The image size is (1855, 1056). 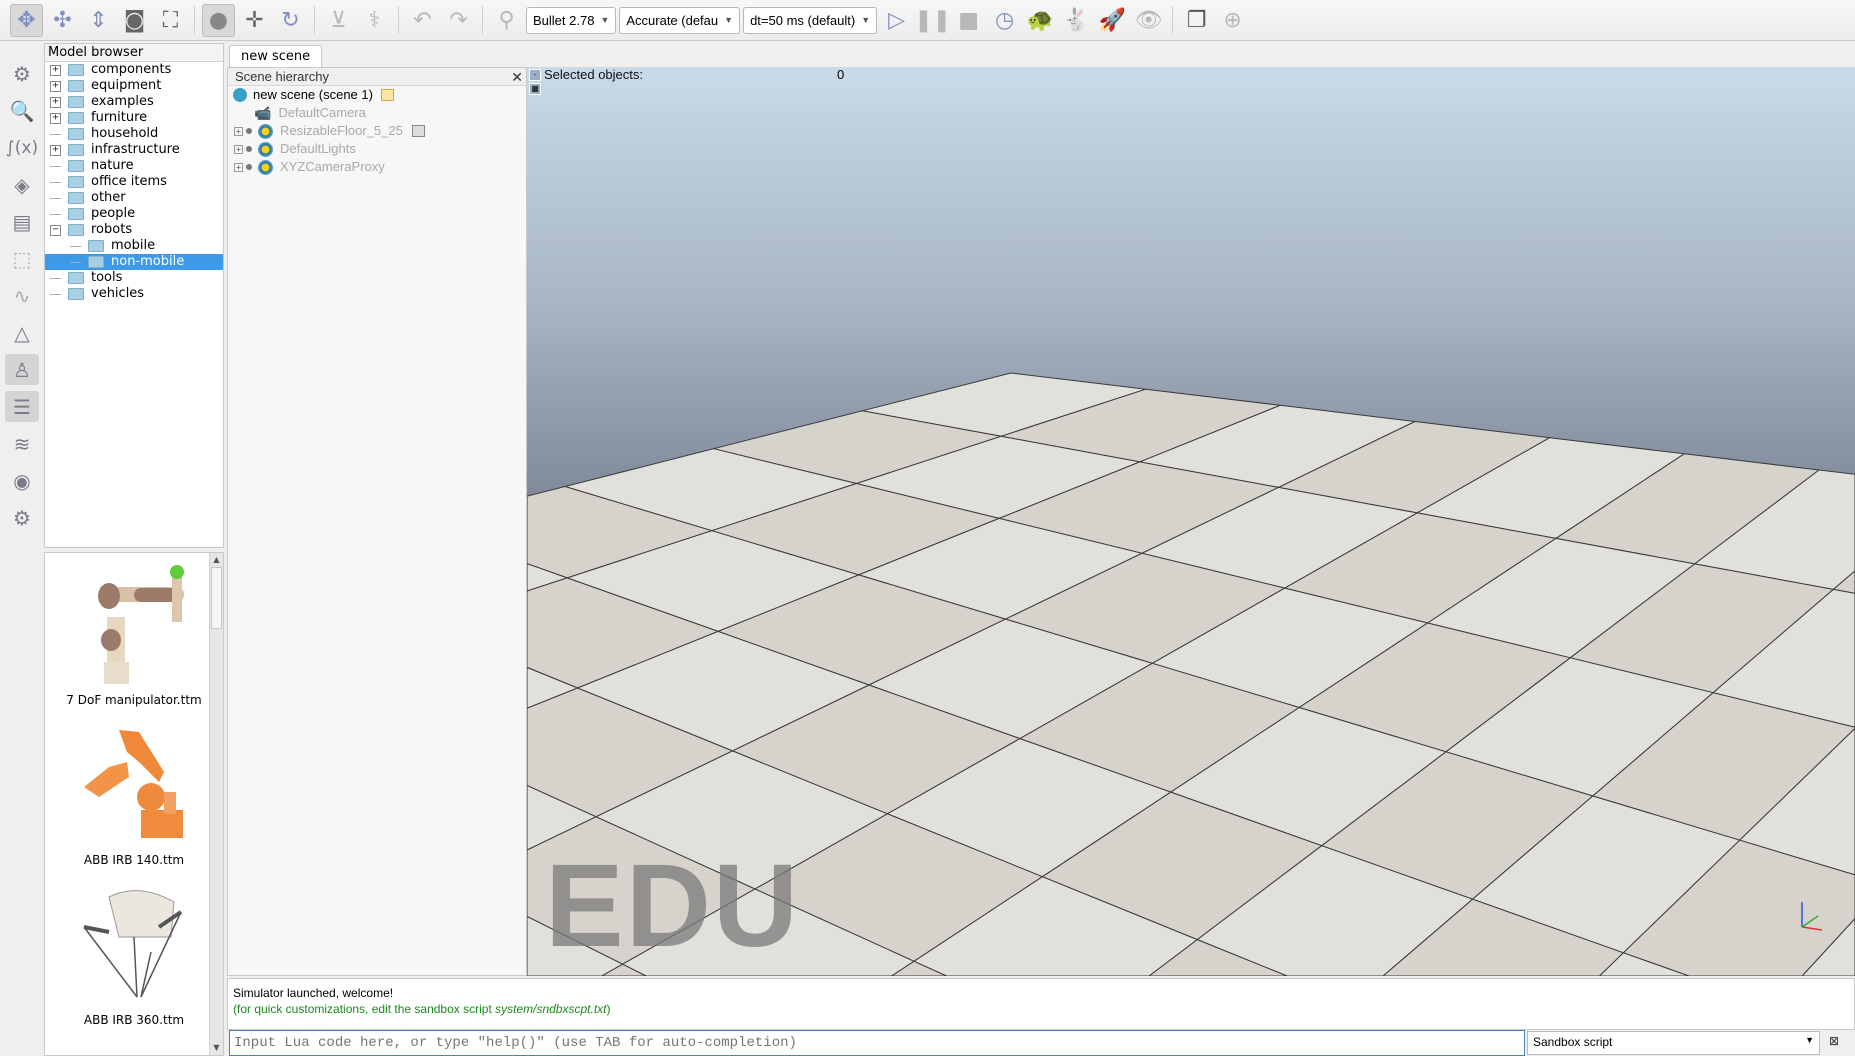 What do you see at coordinates (22, 147) in the screenshot?
I see `calculation-modules-icon: ∫(x)` at bounding box center [22, 147].